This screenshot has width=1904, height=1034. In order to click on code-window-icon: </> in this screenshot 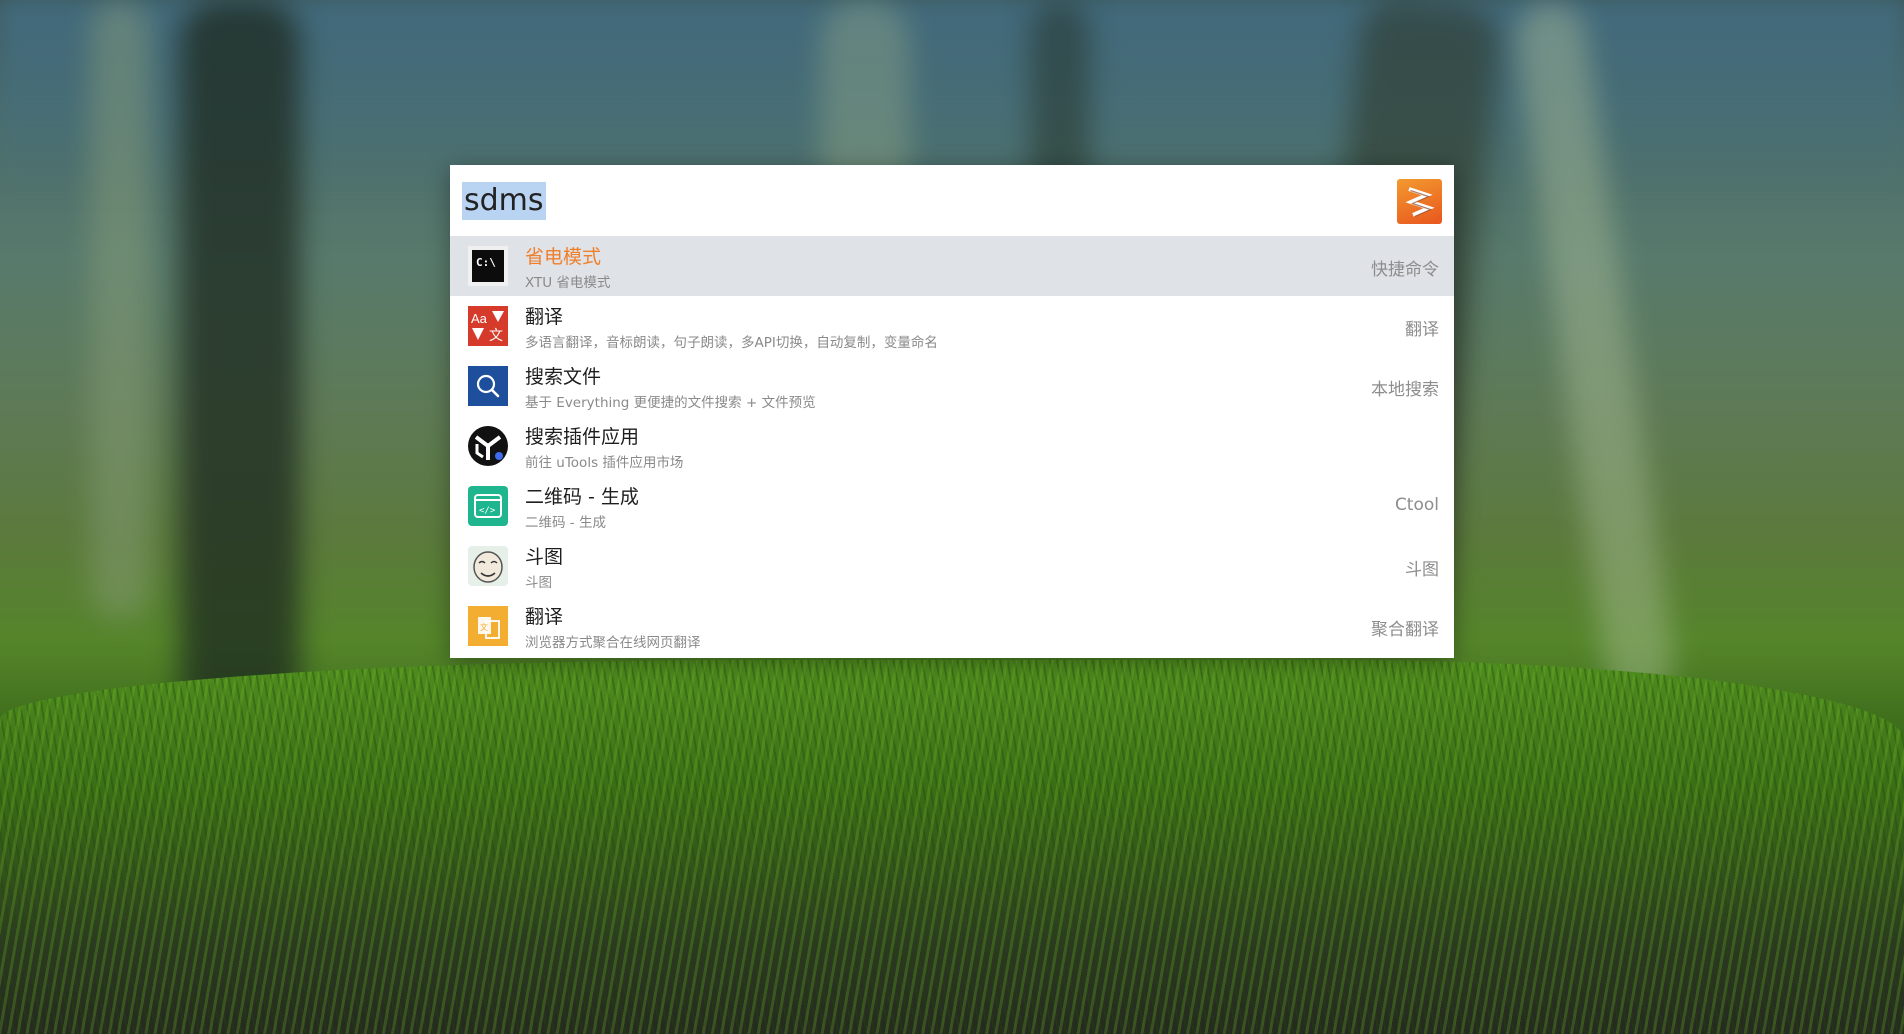, I will do `click(488, 506)`.